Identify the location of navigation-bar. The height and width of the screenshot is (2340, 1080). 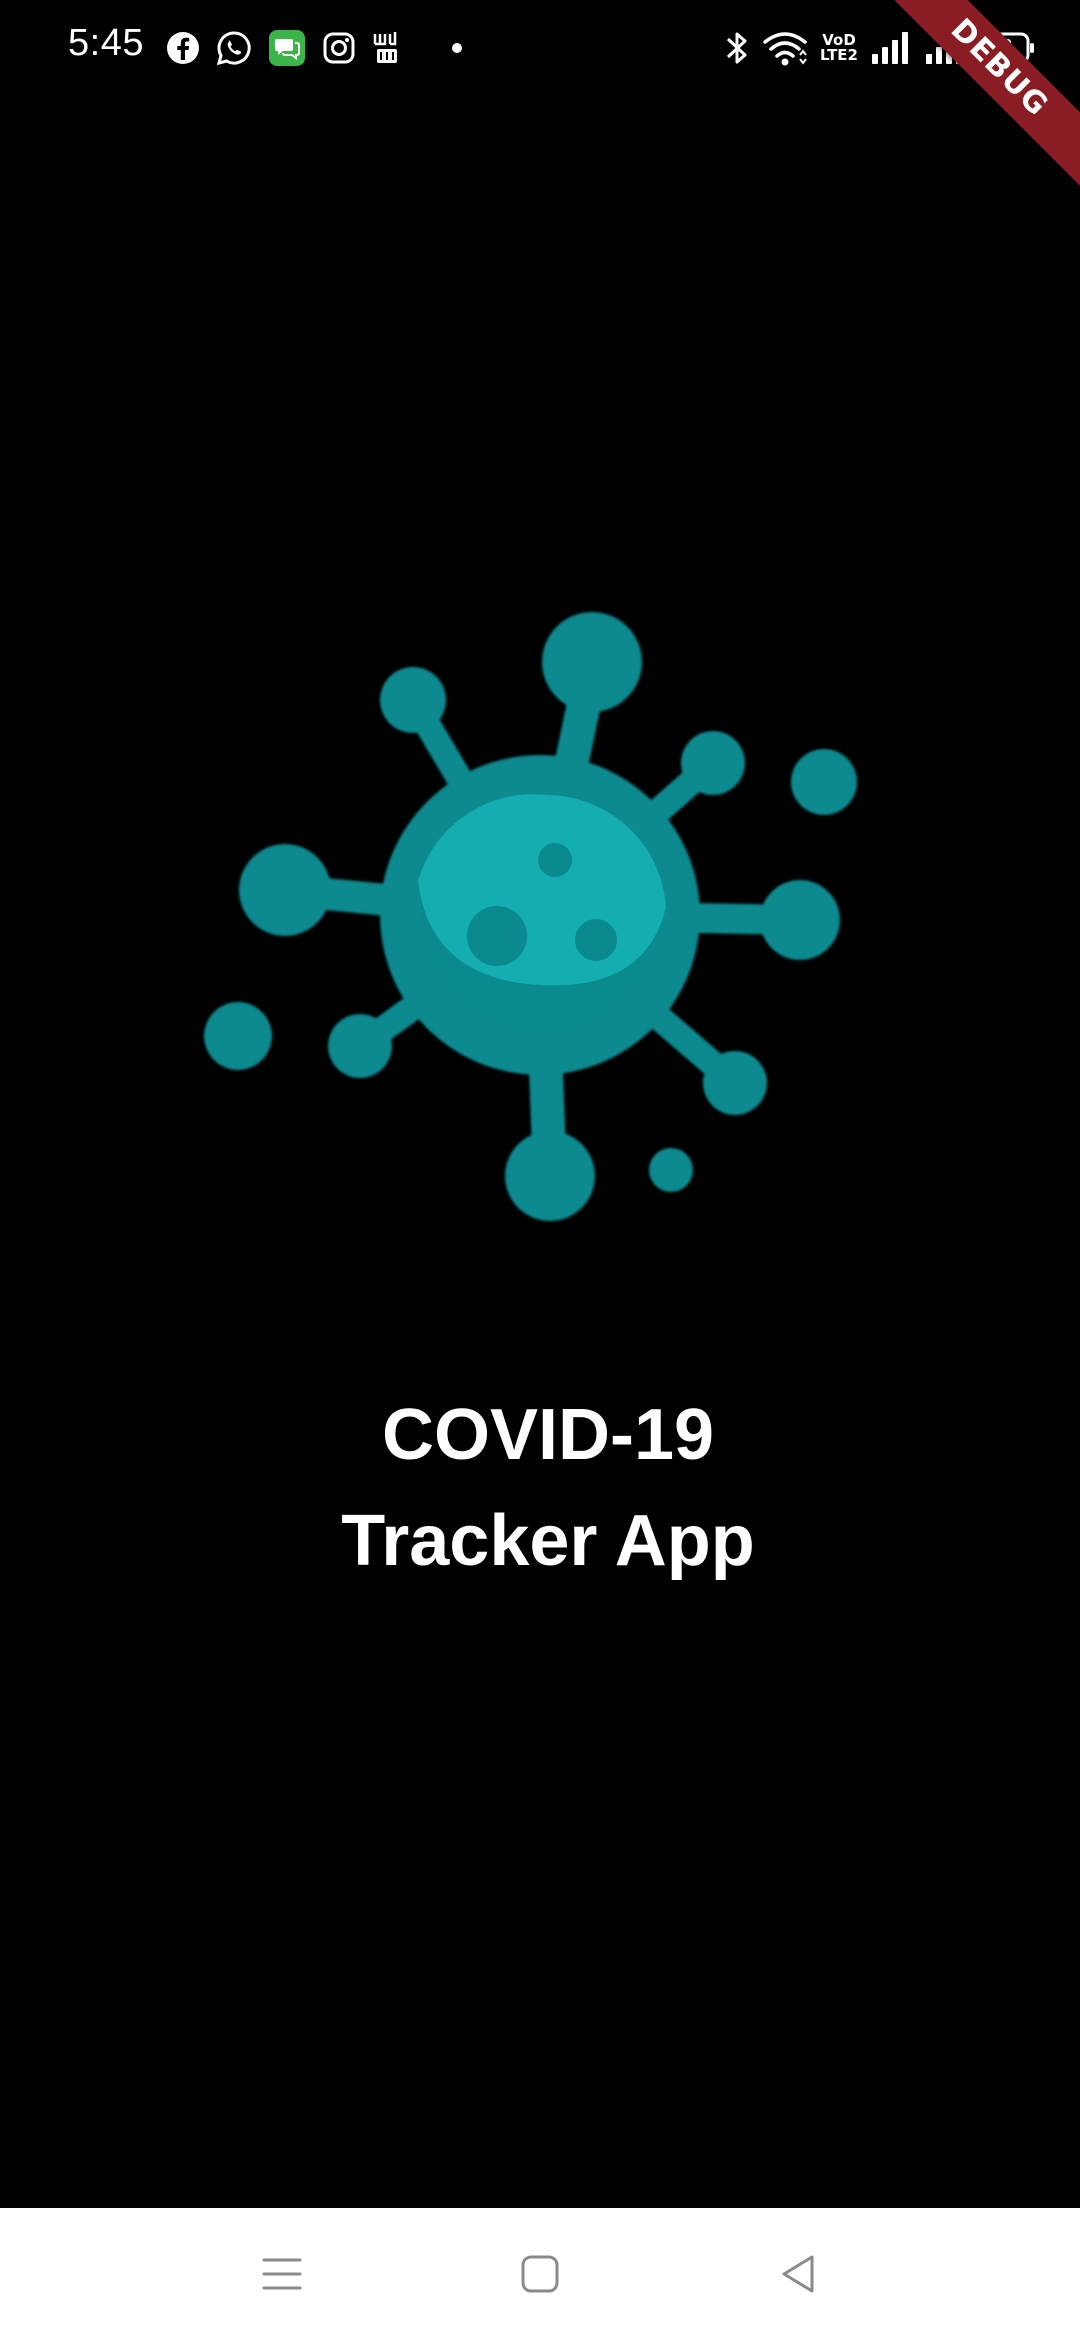
(540, 2274).